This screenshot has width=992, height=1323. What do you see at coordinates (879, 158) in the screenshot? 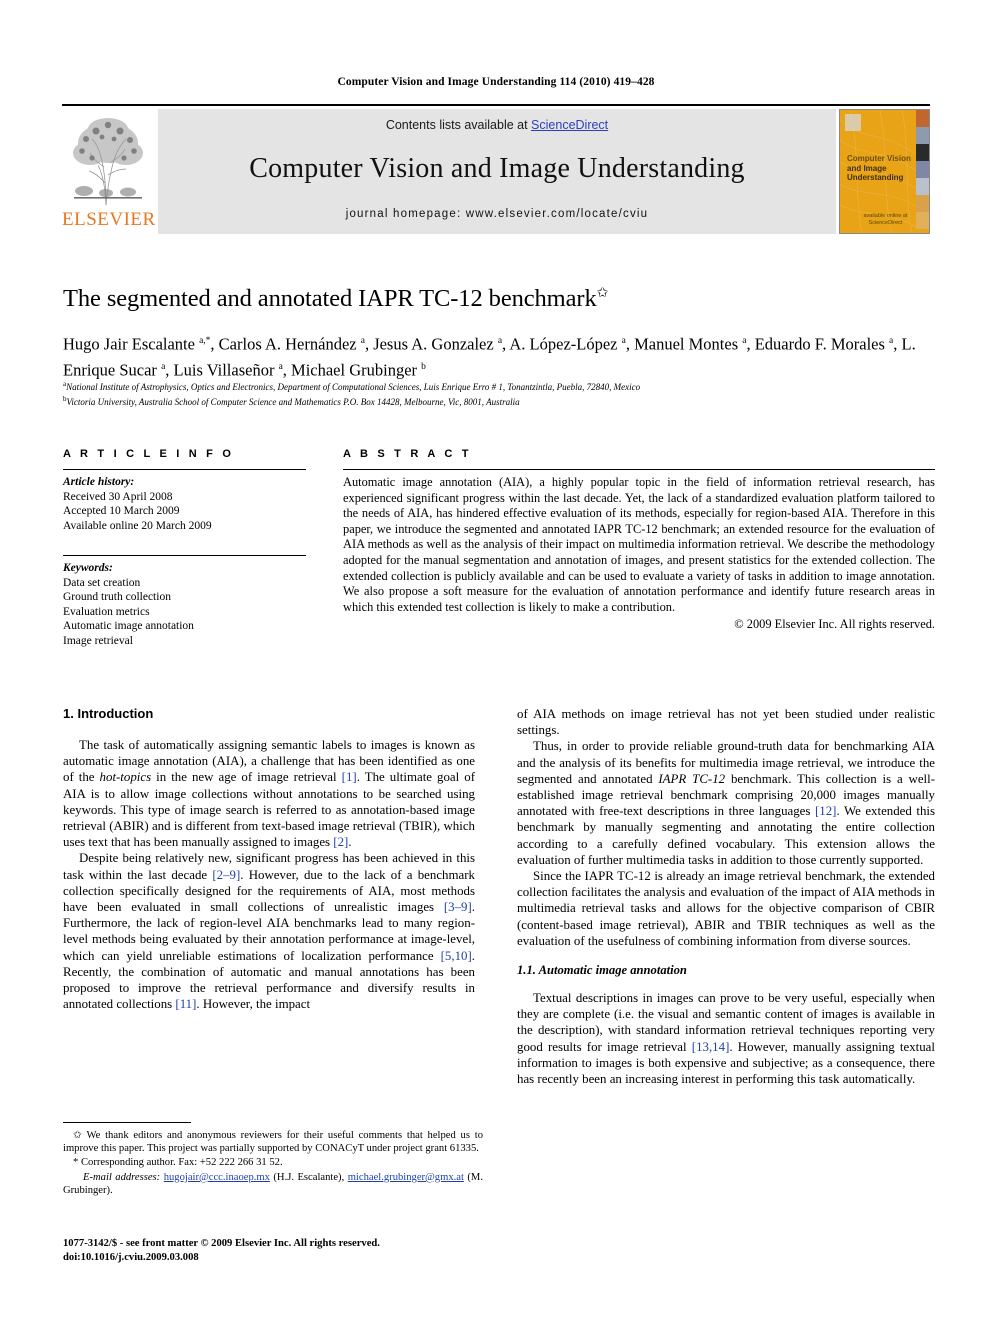
I see `cover-title-line1: Computer Vision` at bounding box center [879, 158].